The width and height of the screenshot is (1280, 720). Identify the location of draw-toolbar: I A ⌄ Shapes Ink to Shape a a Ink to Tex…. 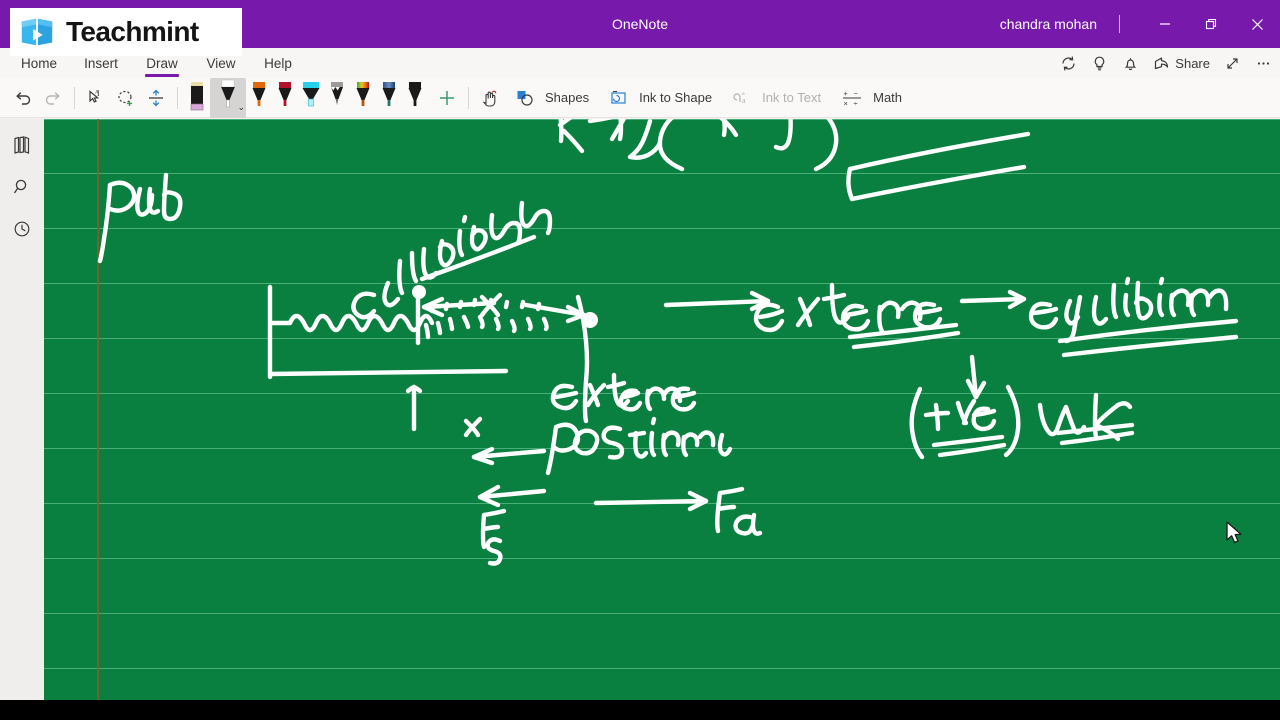
(640, 97).